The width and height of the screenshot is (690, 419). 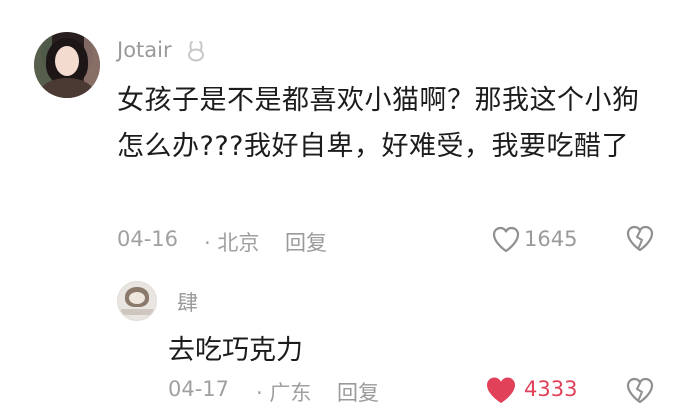 What do you see at coordinates (358, 392) in the screenshot?
I see `reply-reply-button: 回复` at bounding box center [358, 392].